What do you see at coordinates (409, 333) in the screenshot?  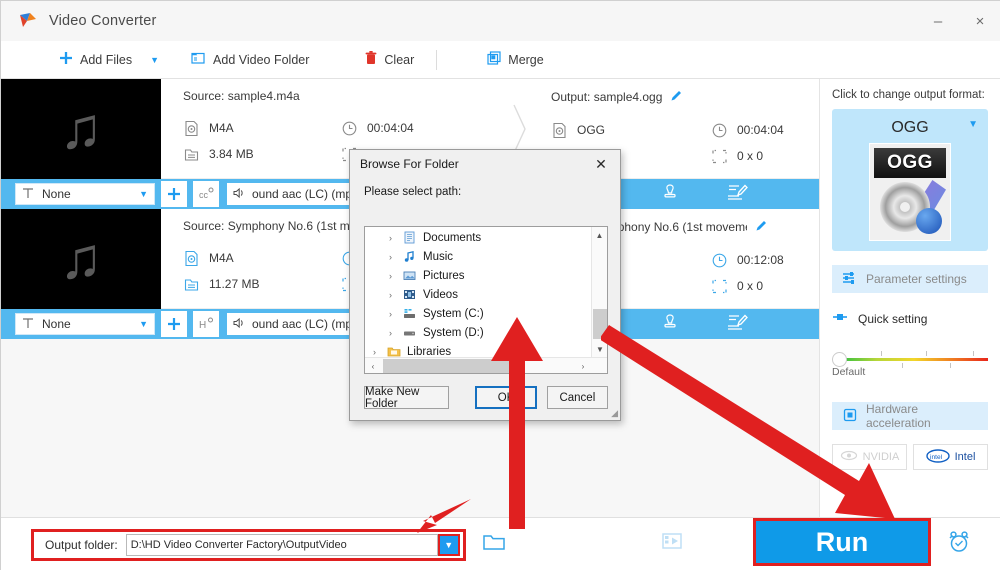 I see `drive-d-icon` at bounding box center [409, 333].